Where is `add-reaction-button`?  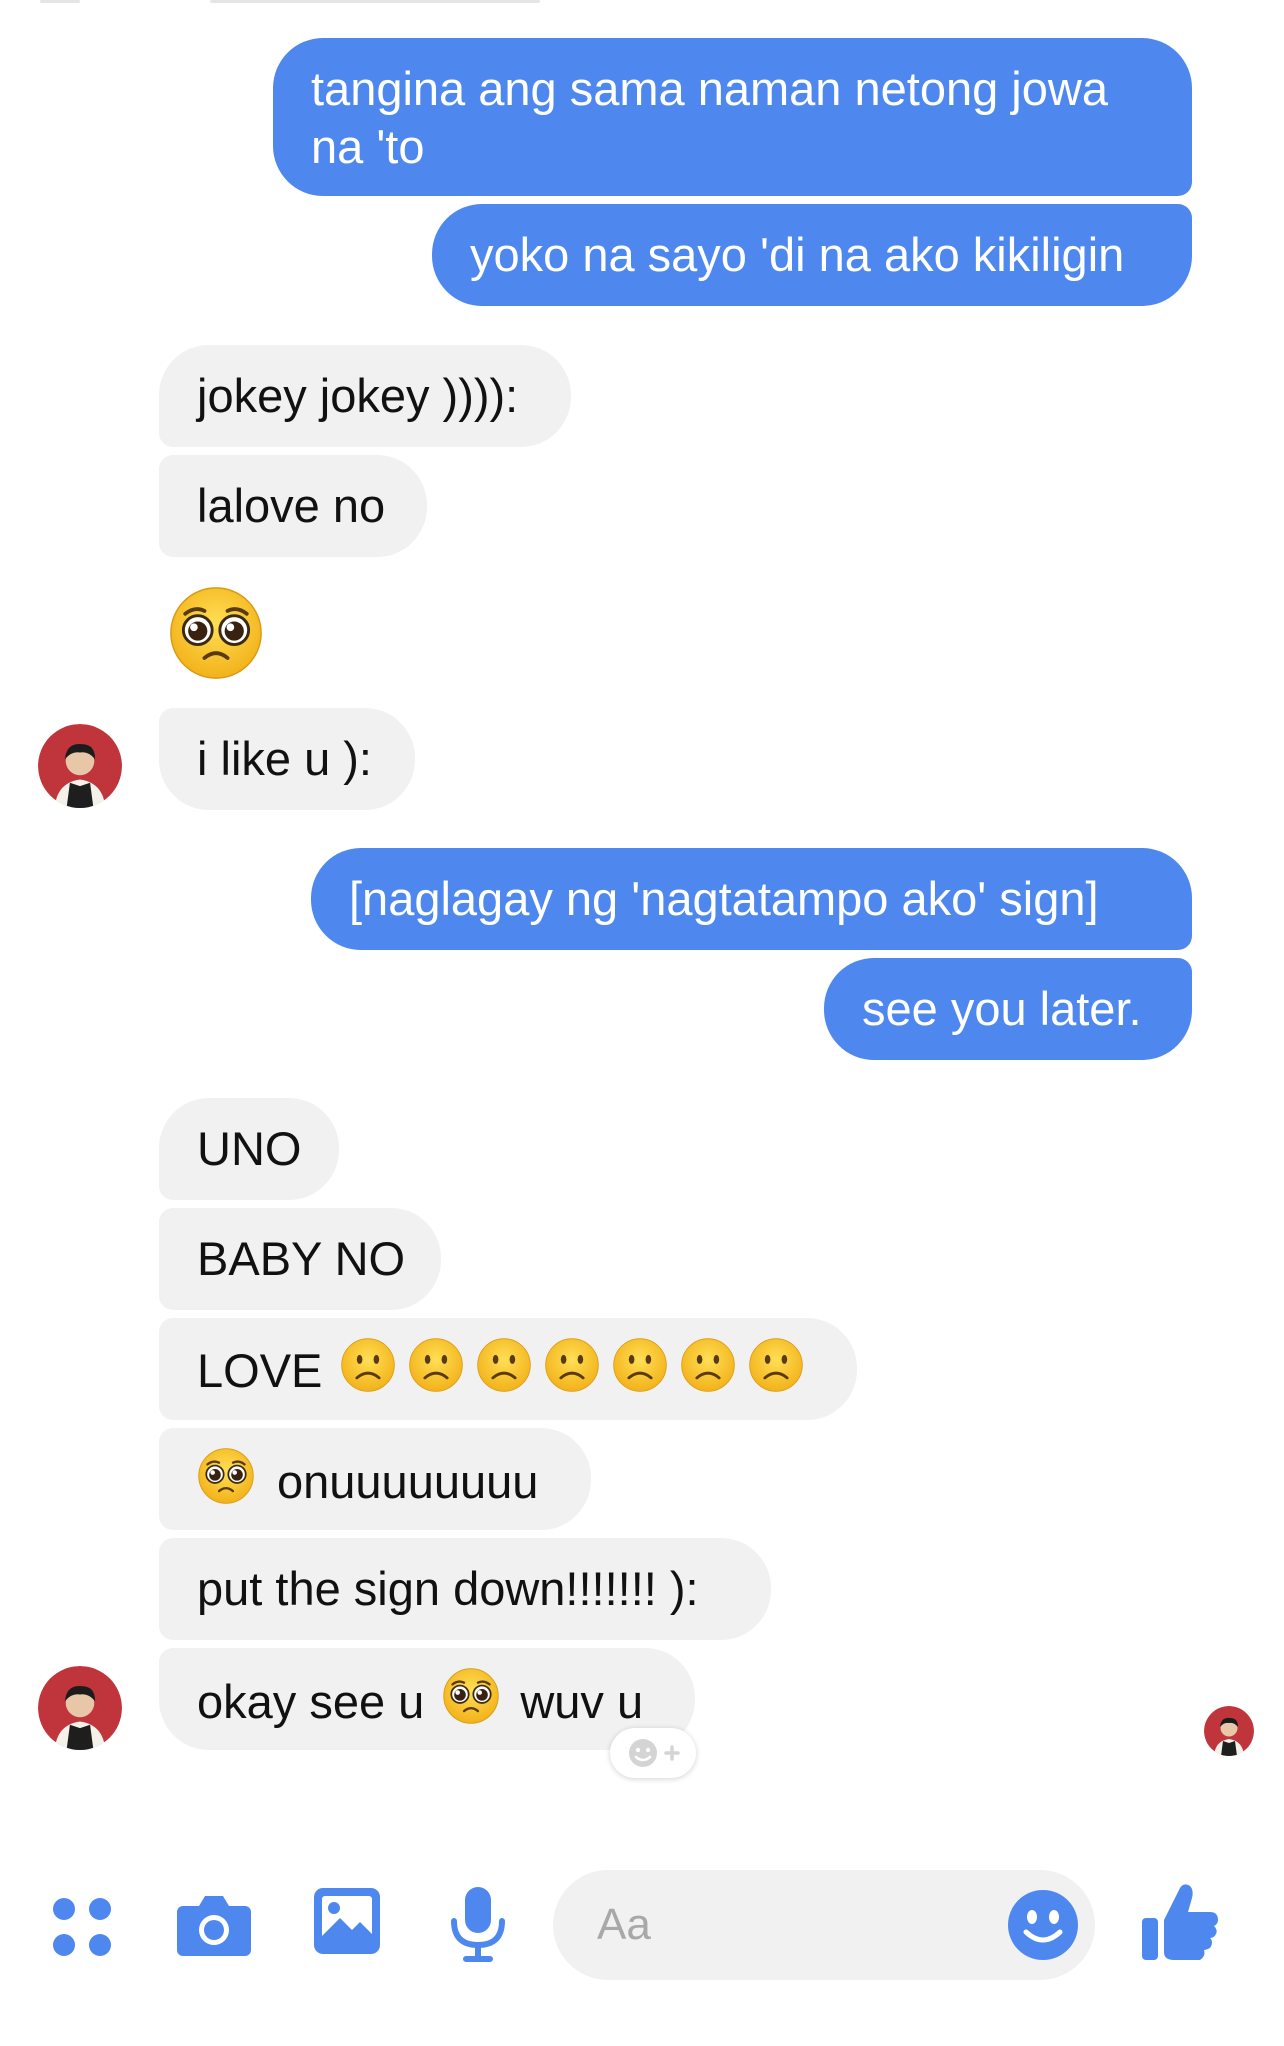
add-reaction-button is located at coordinates (653, 1753).